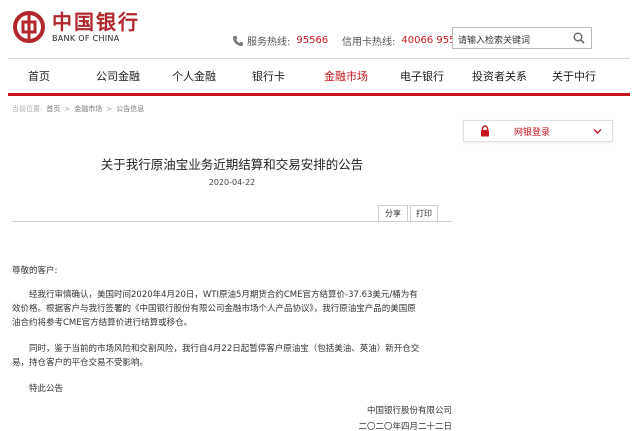 Image resolution: width=640 pixels, height=431 pixels. Describe the element at coordinates (424, 213) in the screenshot. I see `print-button: 打印` at that location.